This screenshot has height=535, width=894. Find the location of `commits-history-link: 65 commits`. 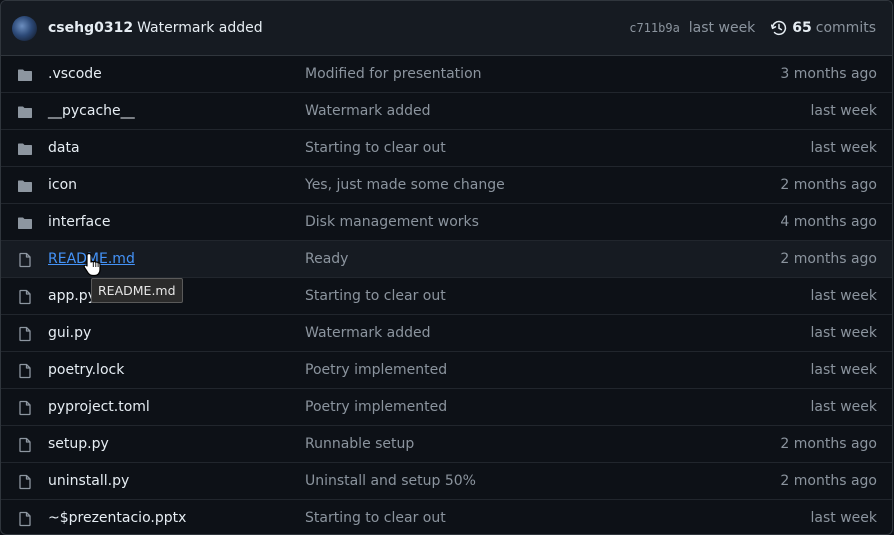

commits-history-link: 65 commits is located at coordinates (823, 28).